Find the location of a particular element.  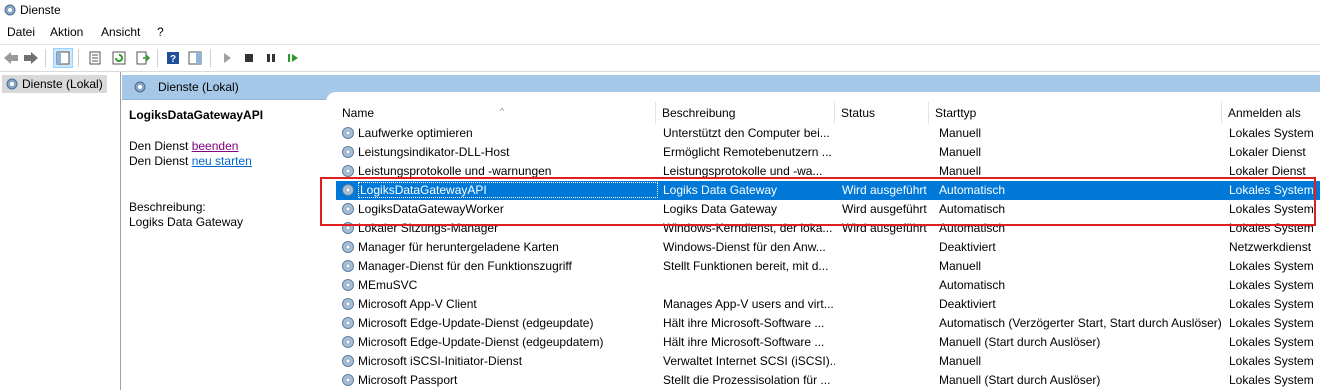

refresh-icon is located at coordinates (119, 58).